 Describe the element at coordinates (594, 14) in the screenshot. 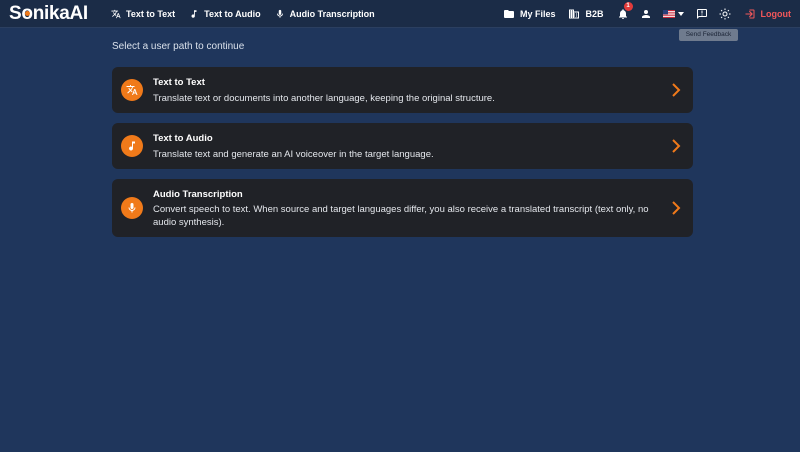

I see `b2b-label: B2B` at that location.